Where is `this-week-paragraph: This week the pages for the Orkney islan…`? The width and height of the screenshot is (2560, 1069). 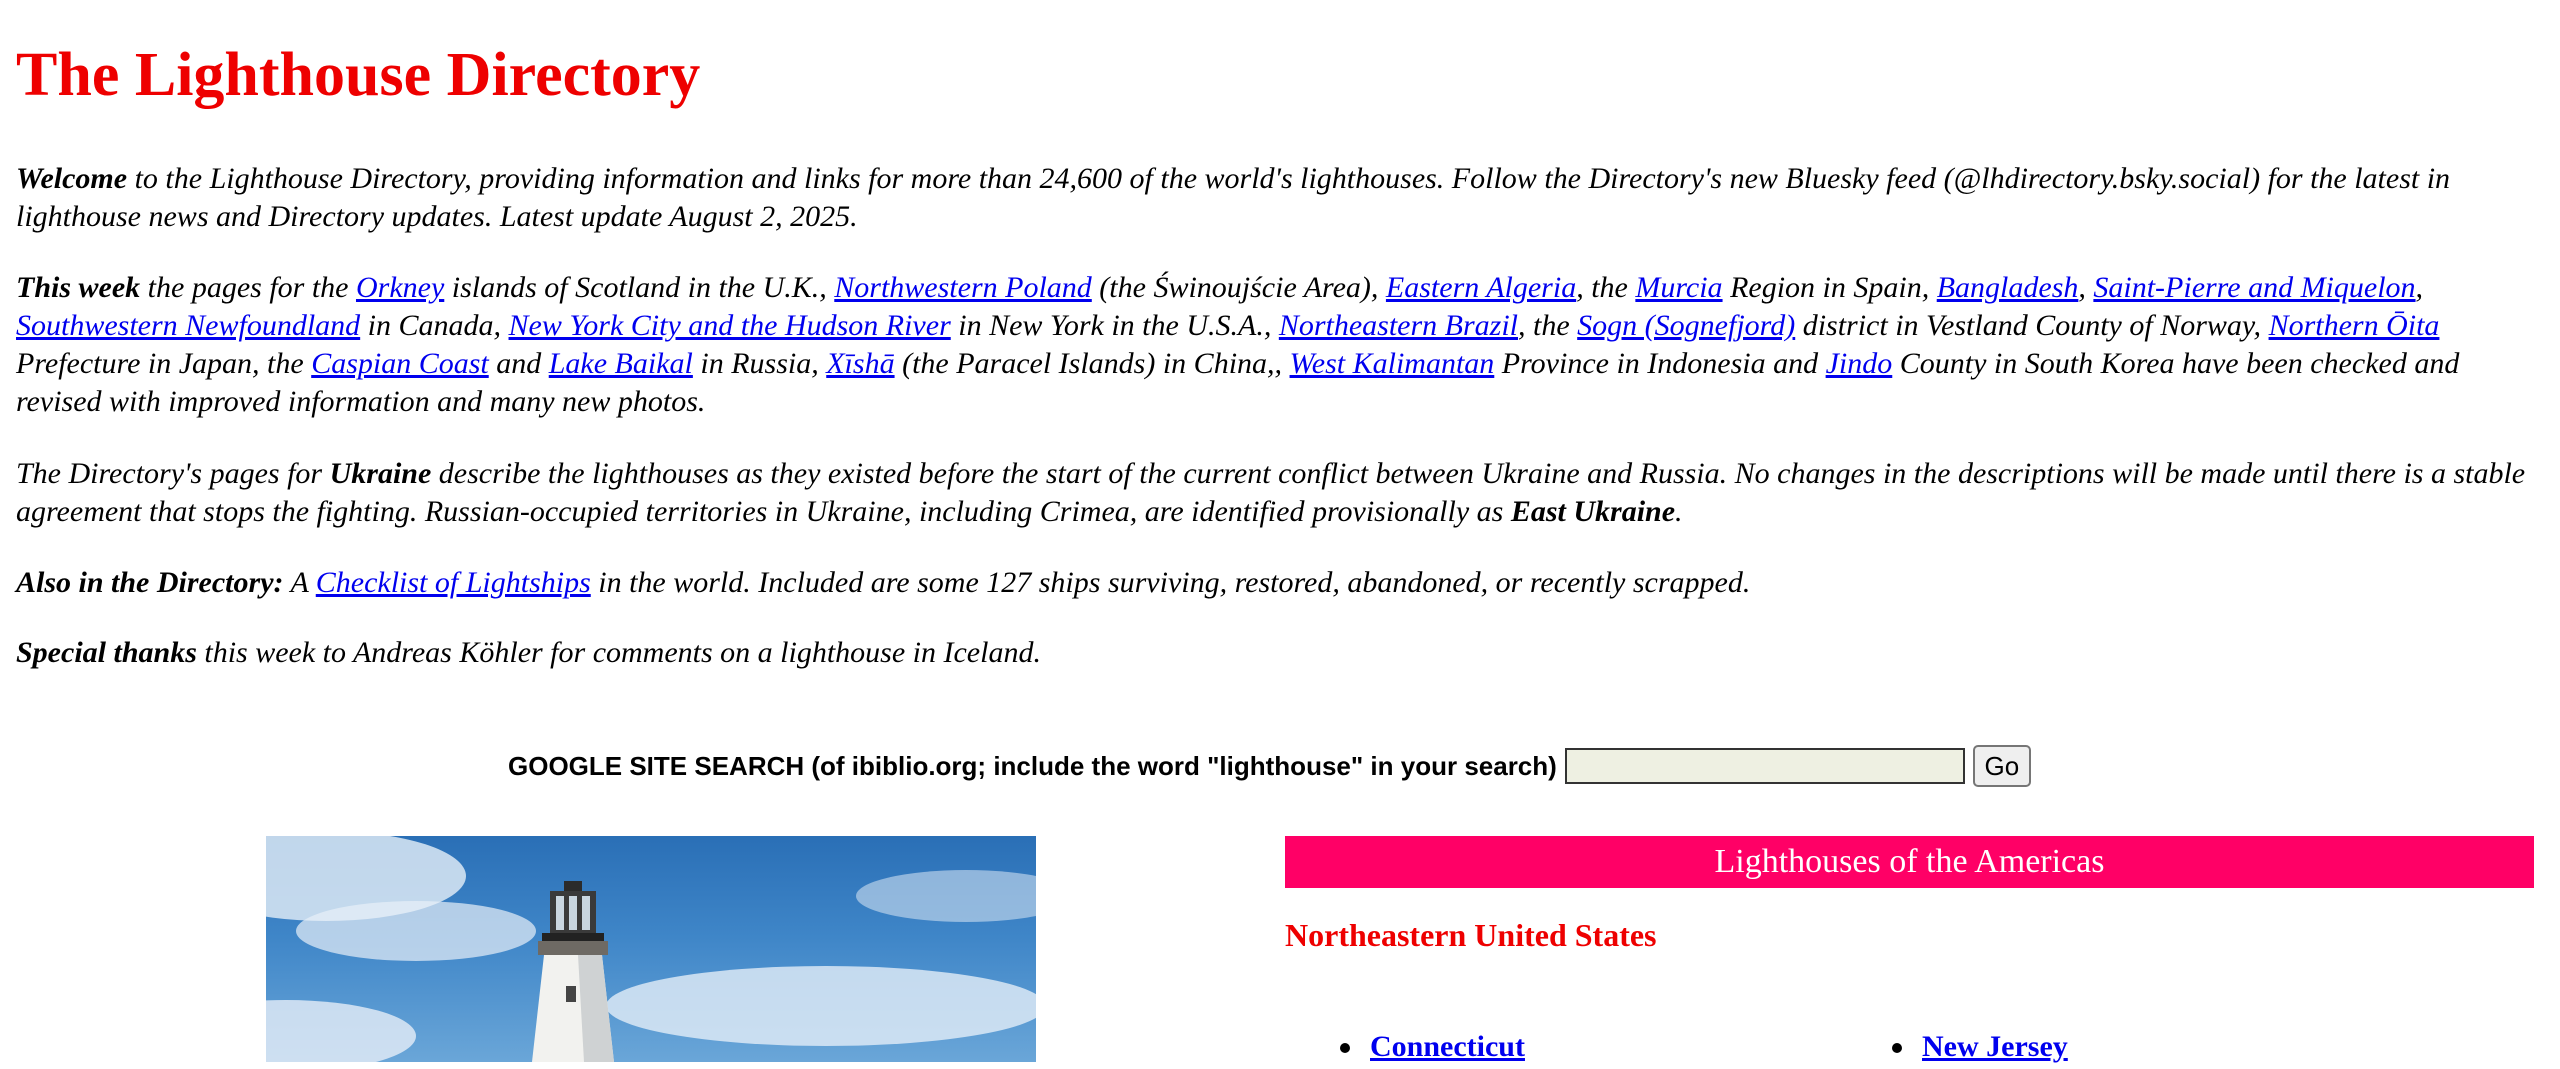
this-week-paragraph: This week the pages for the Orkney islan… is located at coordinates (1281, 345).